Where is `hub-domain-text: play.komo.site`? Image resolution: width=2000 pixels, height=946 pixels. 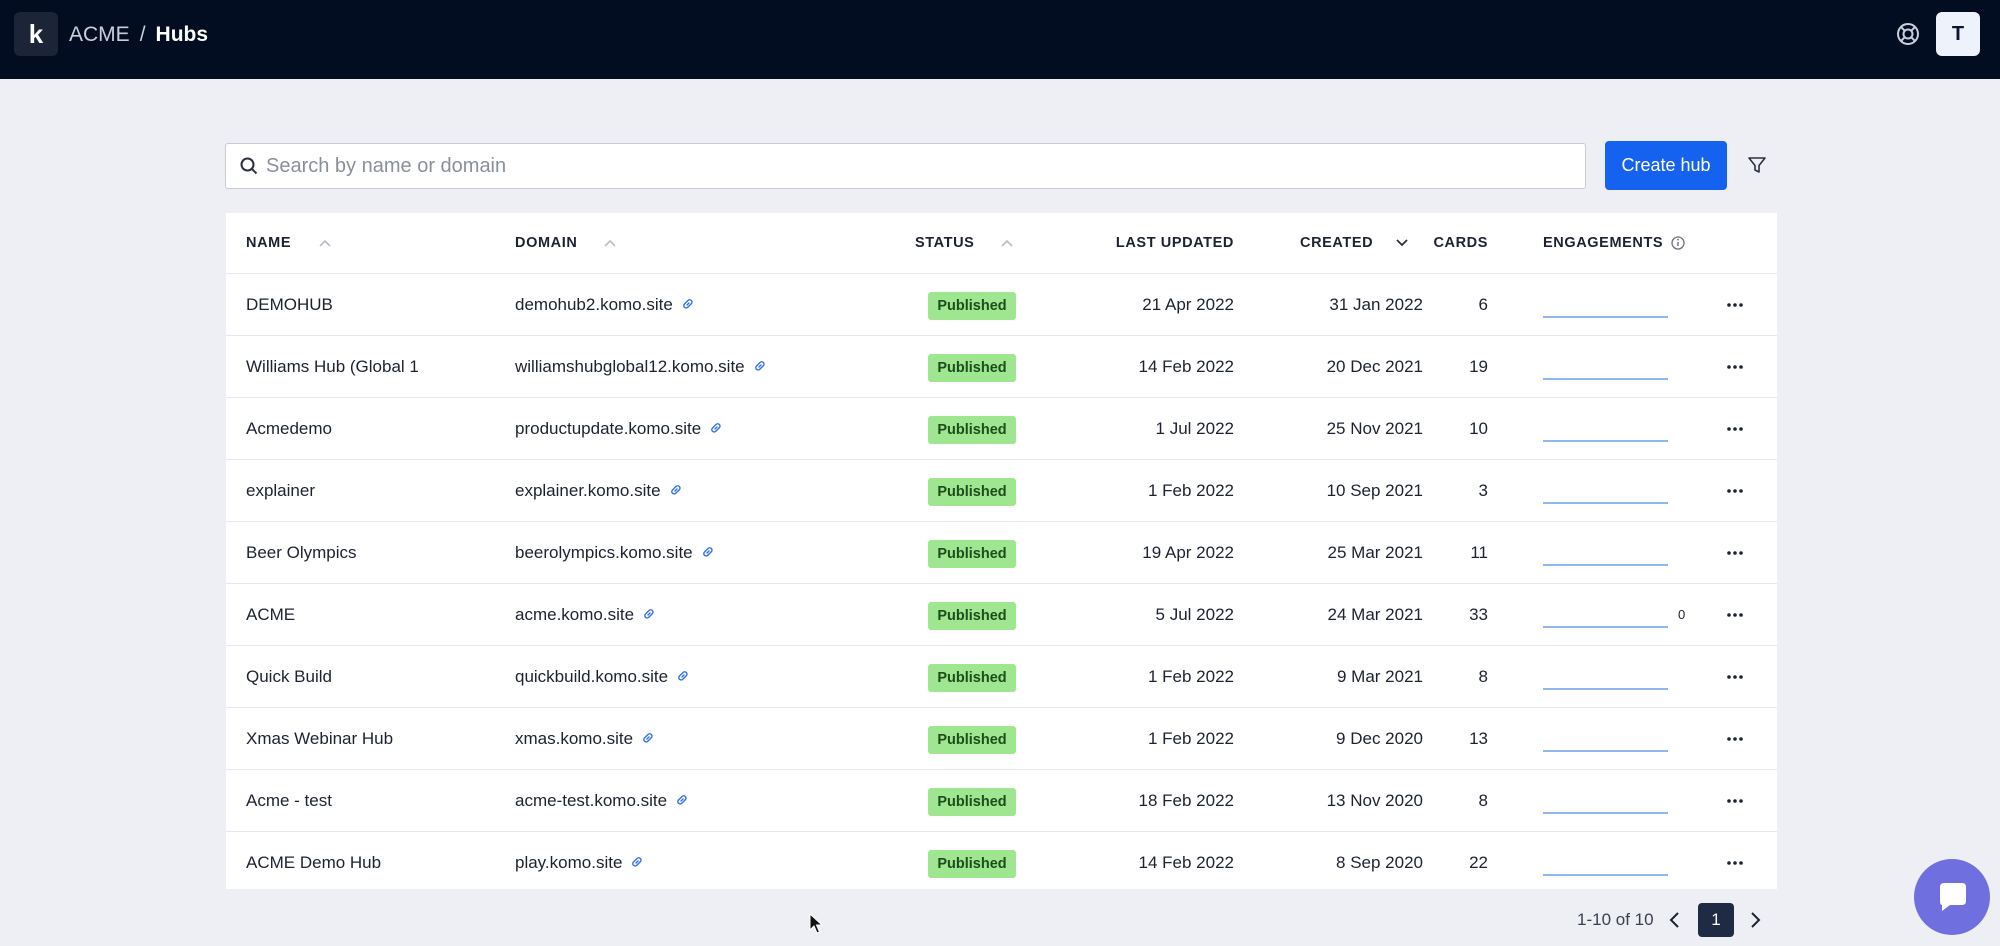
hub-domain-text: play.komo.site is located at coordinates (568, 862).